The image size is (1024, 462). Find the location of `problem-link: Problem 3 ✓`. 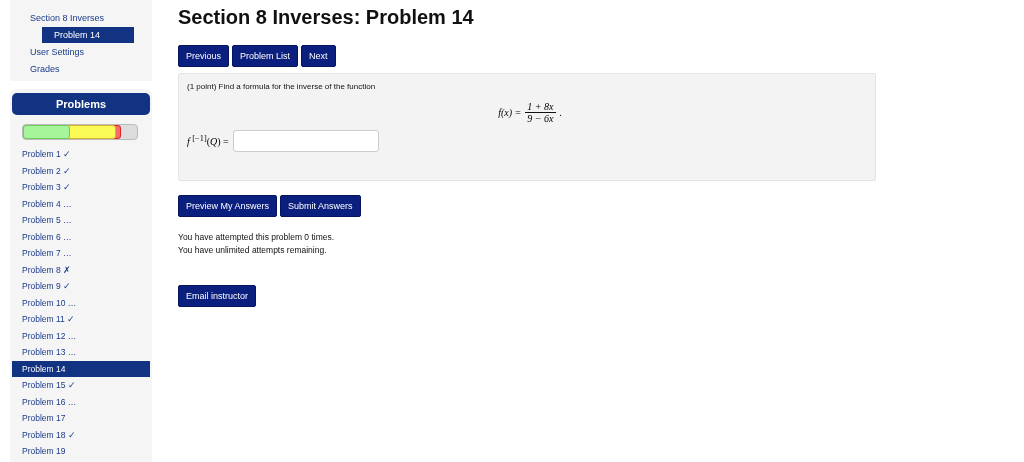

problem-link: Problem 3 ✓ is located at coordinates (81, 187).